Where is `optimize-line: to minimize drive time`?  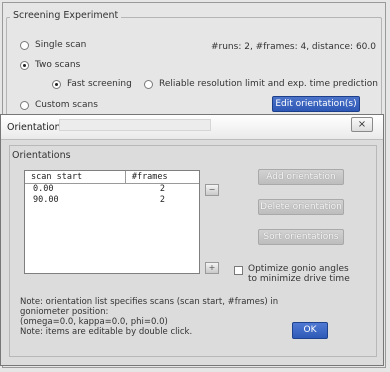 optimize-line: to minimize drive time is located at coordinates (299, 279).